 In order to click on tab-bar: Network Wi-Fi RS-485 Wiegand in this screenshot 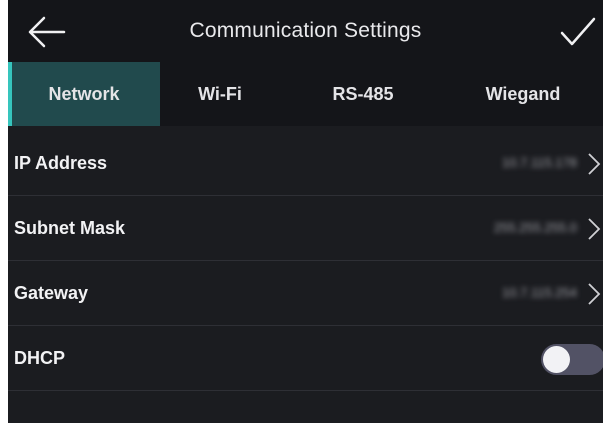, I will do `click(305, 94)`.